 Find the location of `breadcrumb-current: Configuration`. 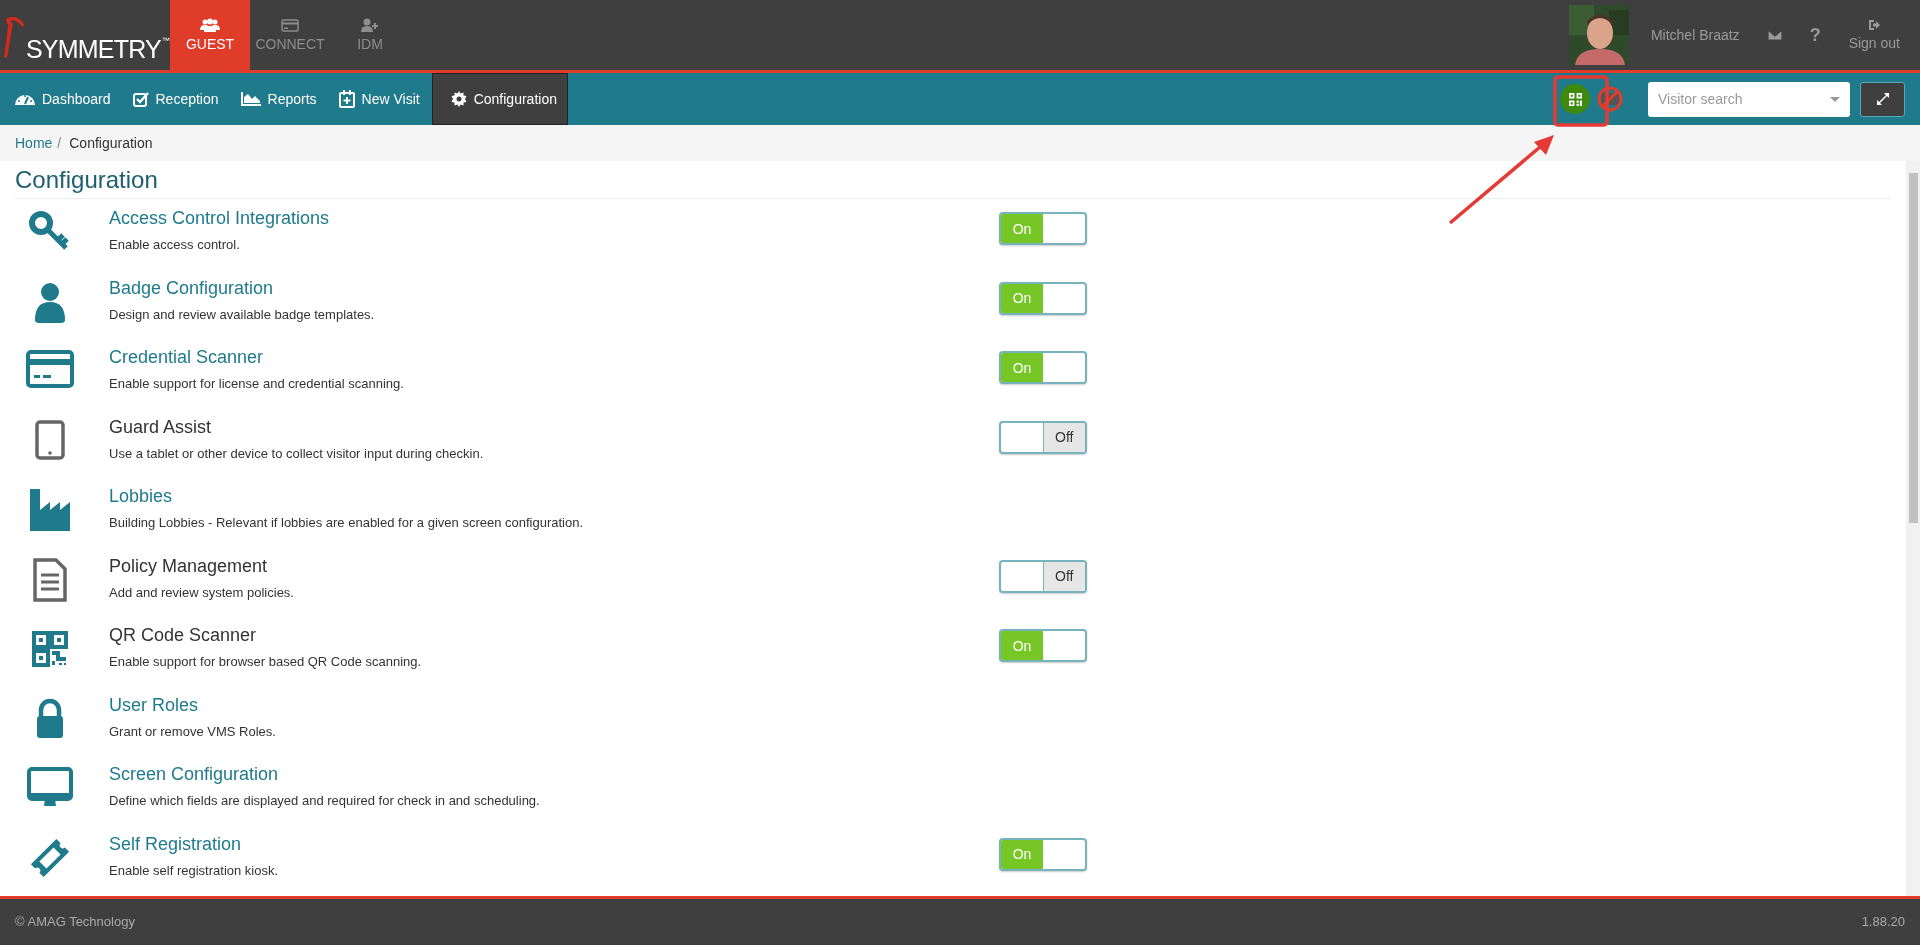

breadcrumb-current: Configuration is located at coordinates (111, 143).